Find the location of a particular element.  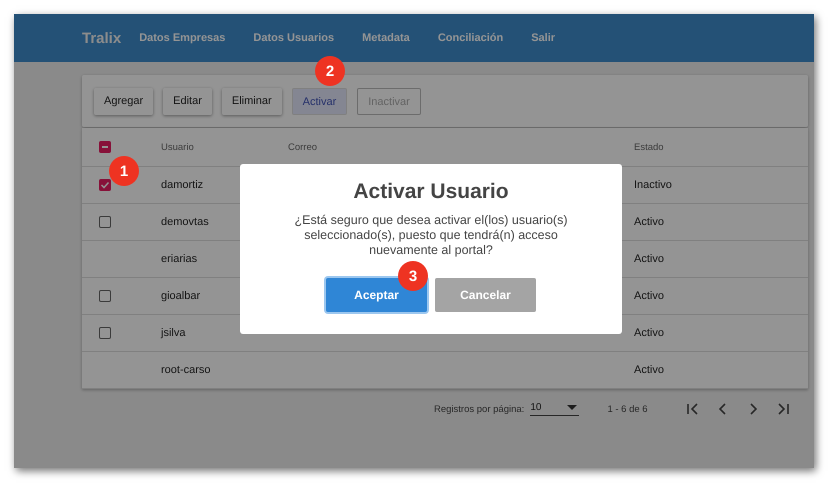

toolbar-button: Agregar is located at coordinates (124, 101).